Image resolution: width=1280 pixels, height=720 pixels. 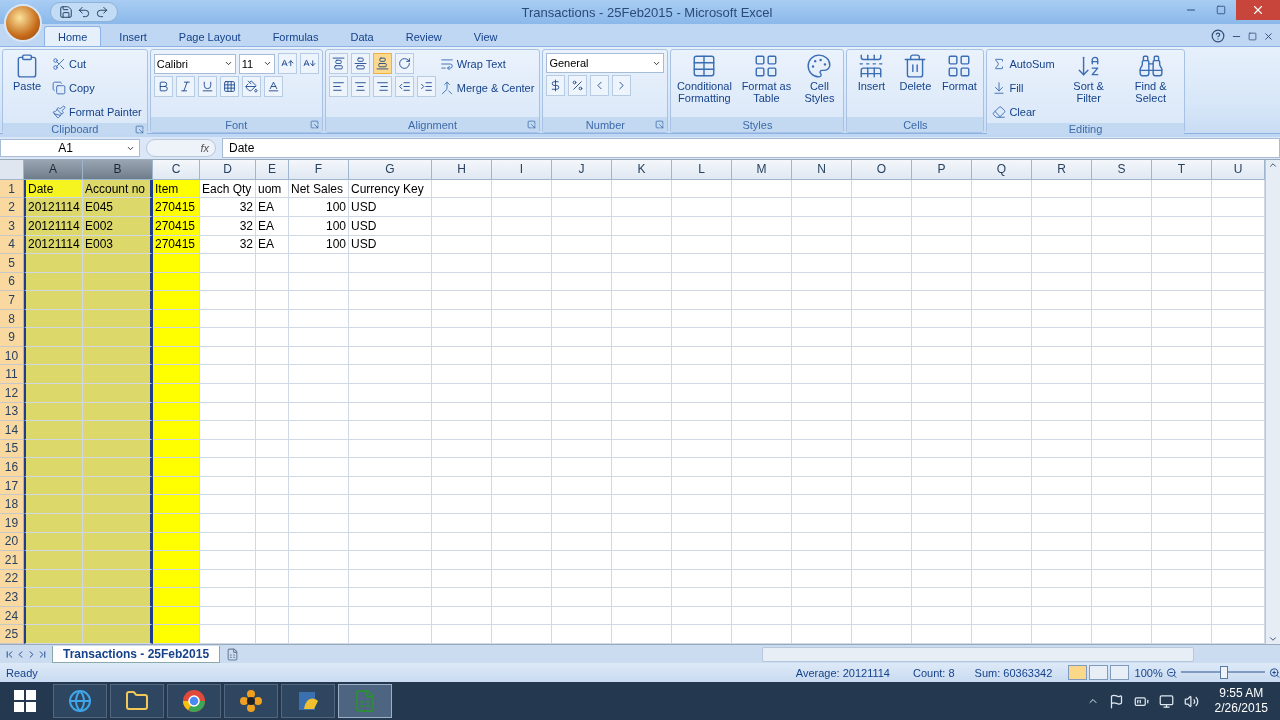 What do you see at coordinates (1223, 672) in the screenshot?
I see `zoom-thumb` at bounding box center [1223, 672].